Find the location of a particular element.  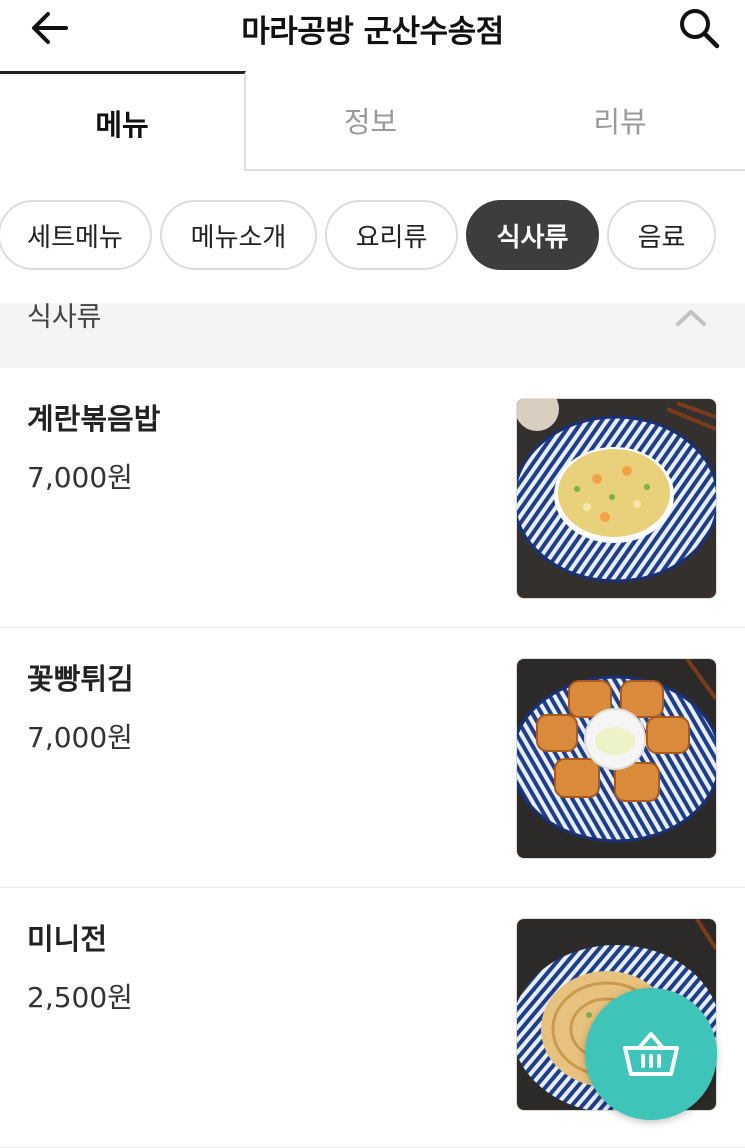

tab-label: 정보 is located at coordinates (370, 122).